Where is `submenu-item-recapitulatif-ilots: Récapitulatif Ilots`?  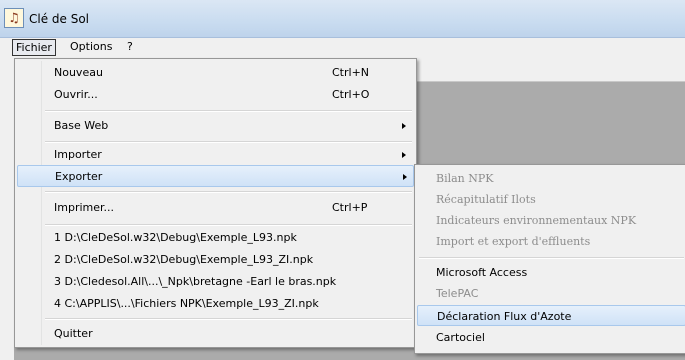
submenu-item-recapitulatif-ilots: Récapitulatif Ilots is located at coordinates (551, 199).